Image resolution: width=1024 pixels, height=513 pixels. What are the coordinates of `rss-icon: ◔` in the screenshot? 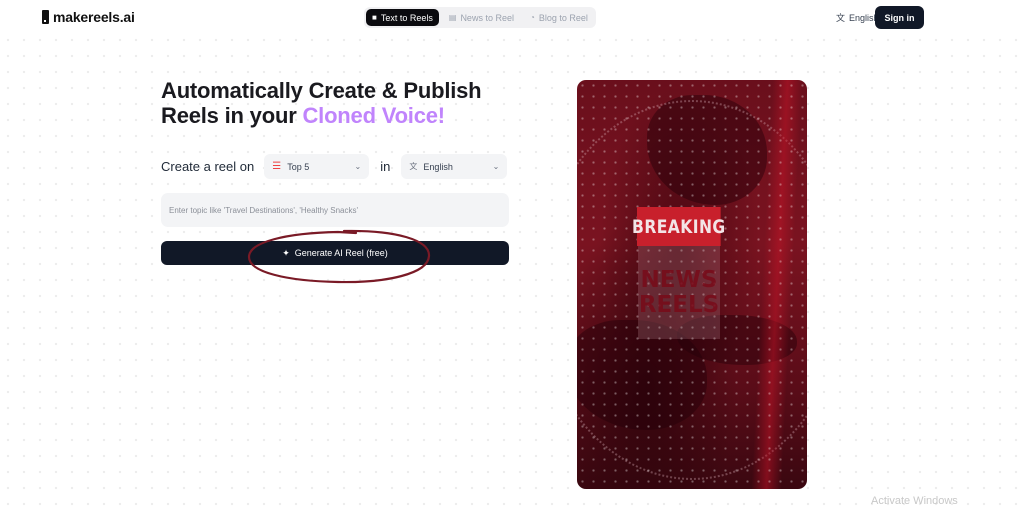 It's located at (532, 17).